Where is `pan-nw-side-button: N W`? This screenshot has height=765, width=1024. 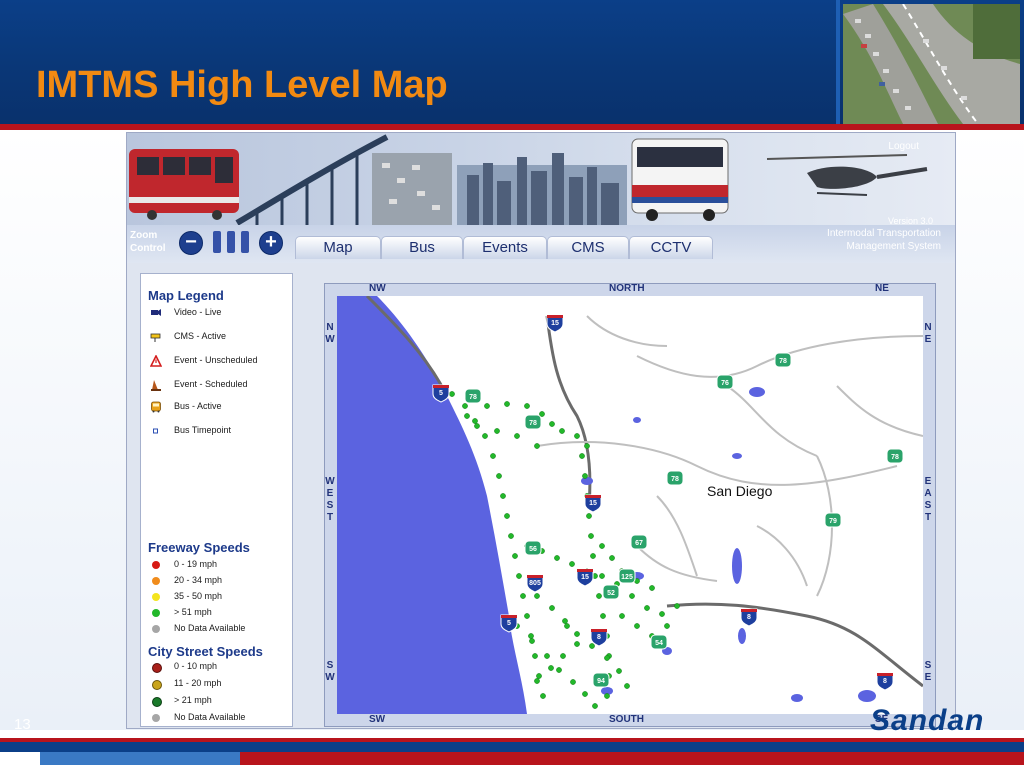
pan-nw-side-button: N W is located at coordinates (330, 334).